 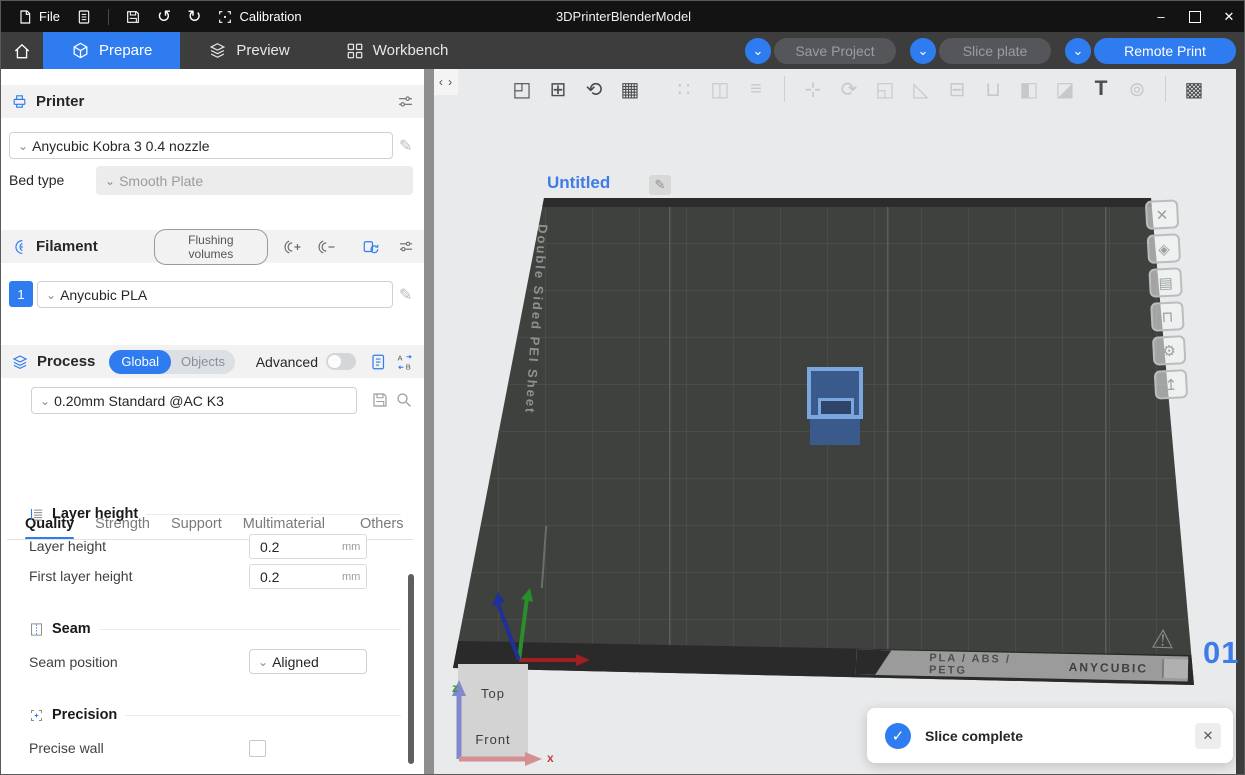 What do you see at coordinates (1208, 735) in the screenshot?
I see `toast-close-button: ✕` at bounding box center [1208, 735].